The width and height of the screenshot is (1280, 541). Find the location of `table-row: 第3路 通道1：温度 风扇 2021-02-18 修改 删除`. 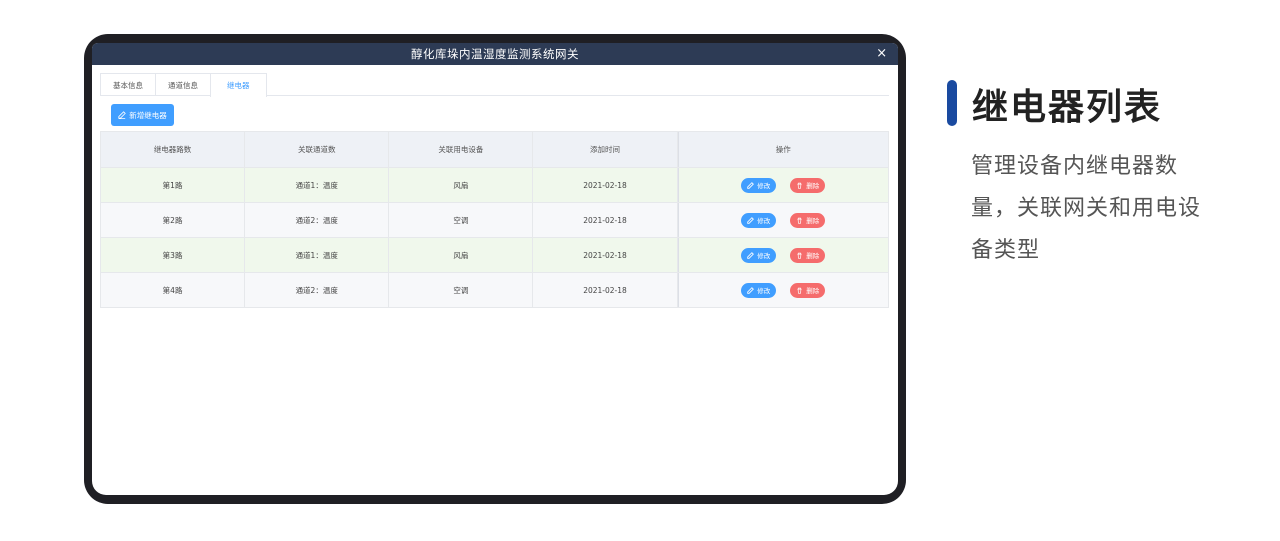

table-row: 第3路 通道1：温度 风扇 2021-02-18 修改 删除 is located at coordinates (494, 254).